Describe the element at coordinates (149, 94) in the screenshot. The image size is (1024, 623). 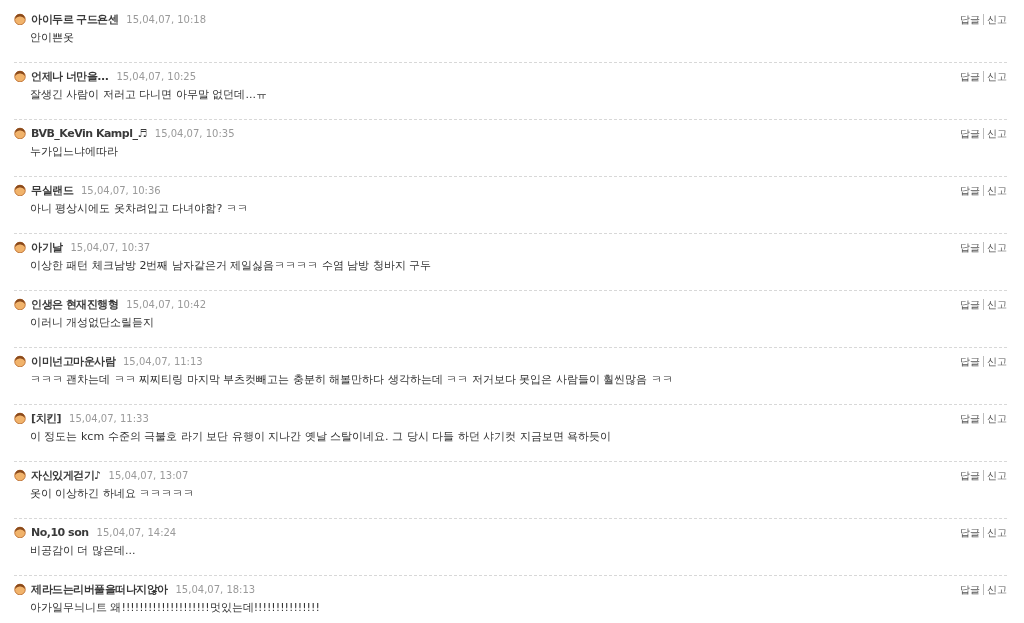
I see `comment-text: 잘생긴 사람이 저러고 다니면 아무말 없던데...ㅠ` at that location.